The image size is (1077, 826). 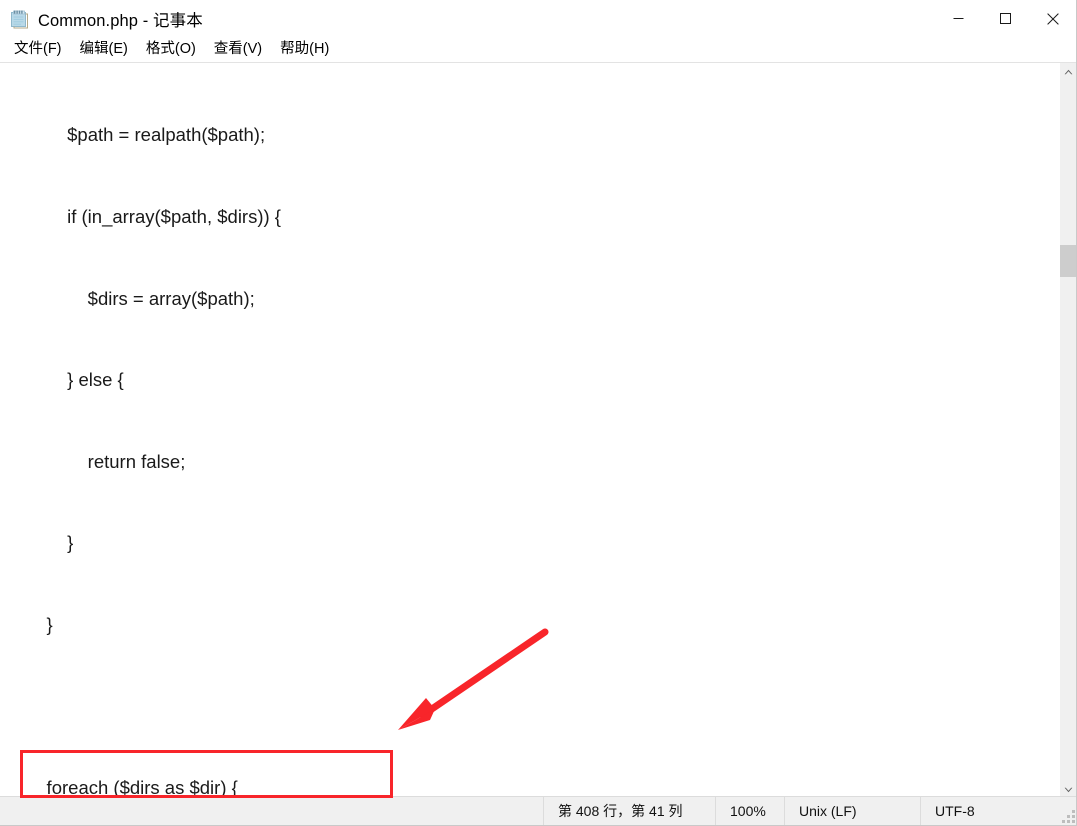 I want to click on maximize-button, so click(x=1005, y=18).